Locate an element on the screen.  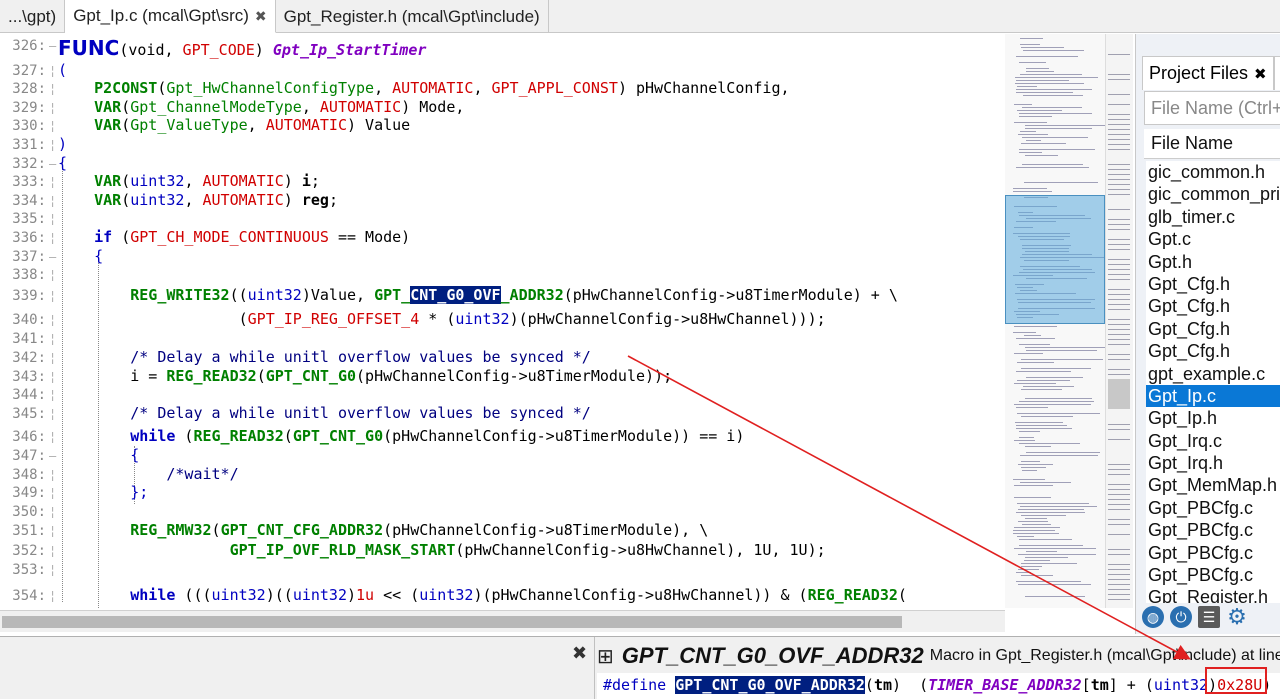
file-list-item: Gpt_Irq.c is located at coordinates (1213, 441).